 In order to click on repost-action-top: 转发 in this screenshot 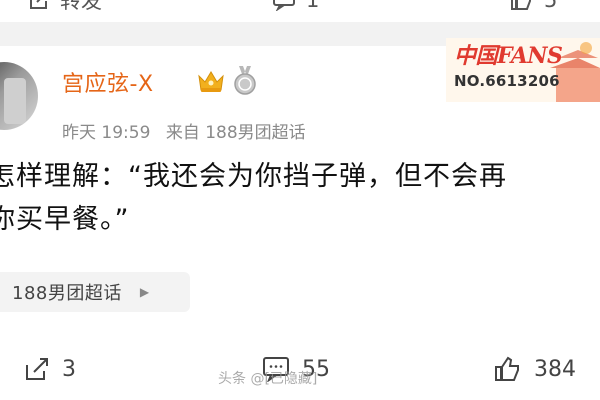, I will do `click(65, 11)`.